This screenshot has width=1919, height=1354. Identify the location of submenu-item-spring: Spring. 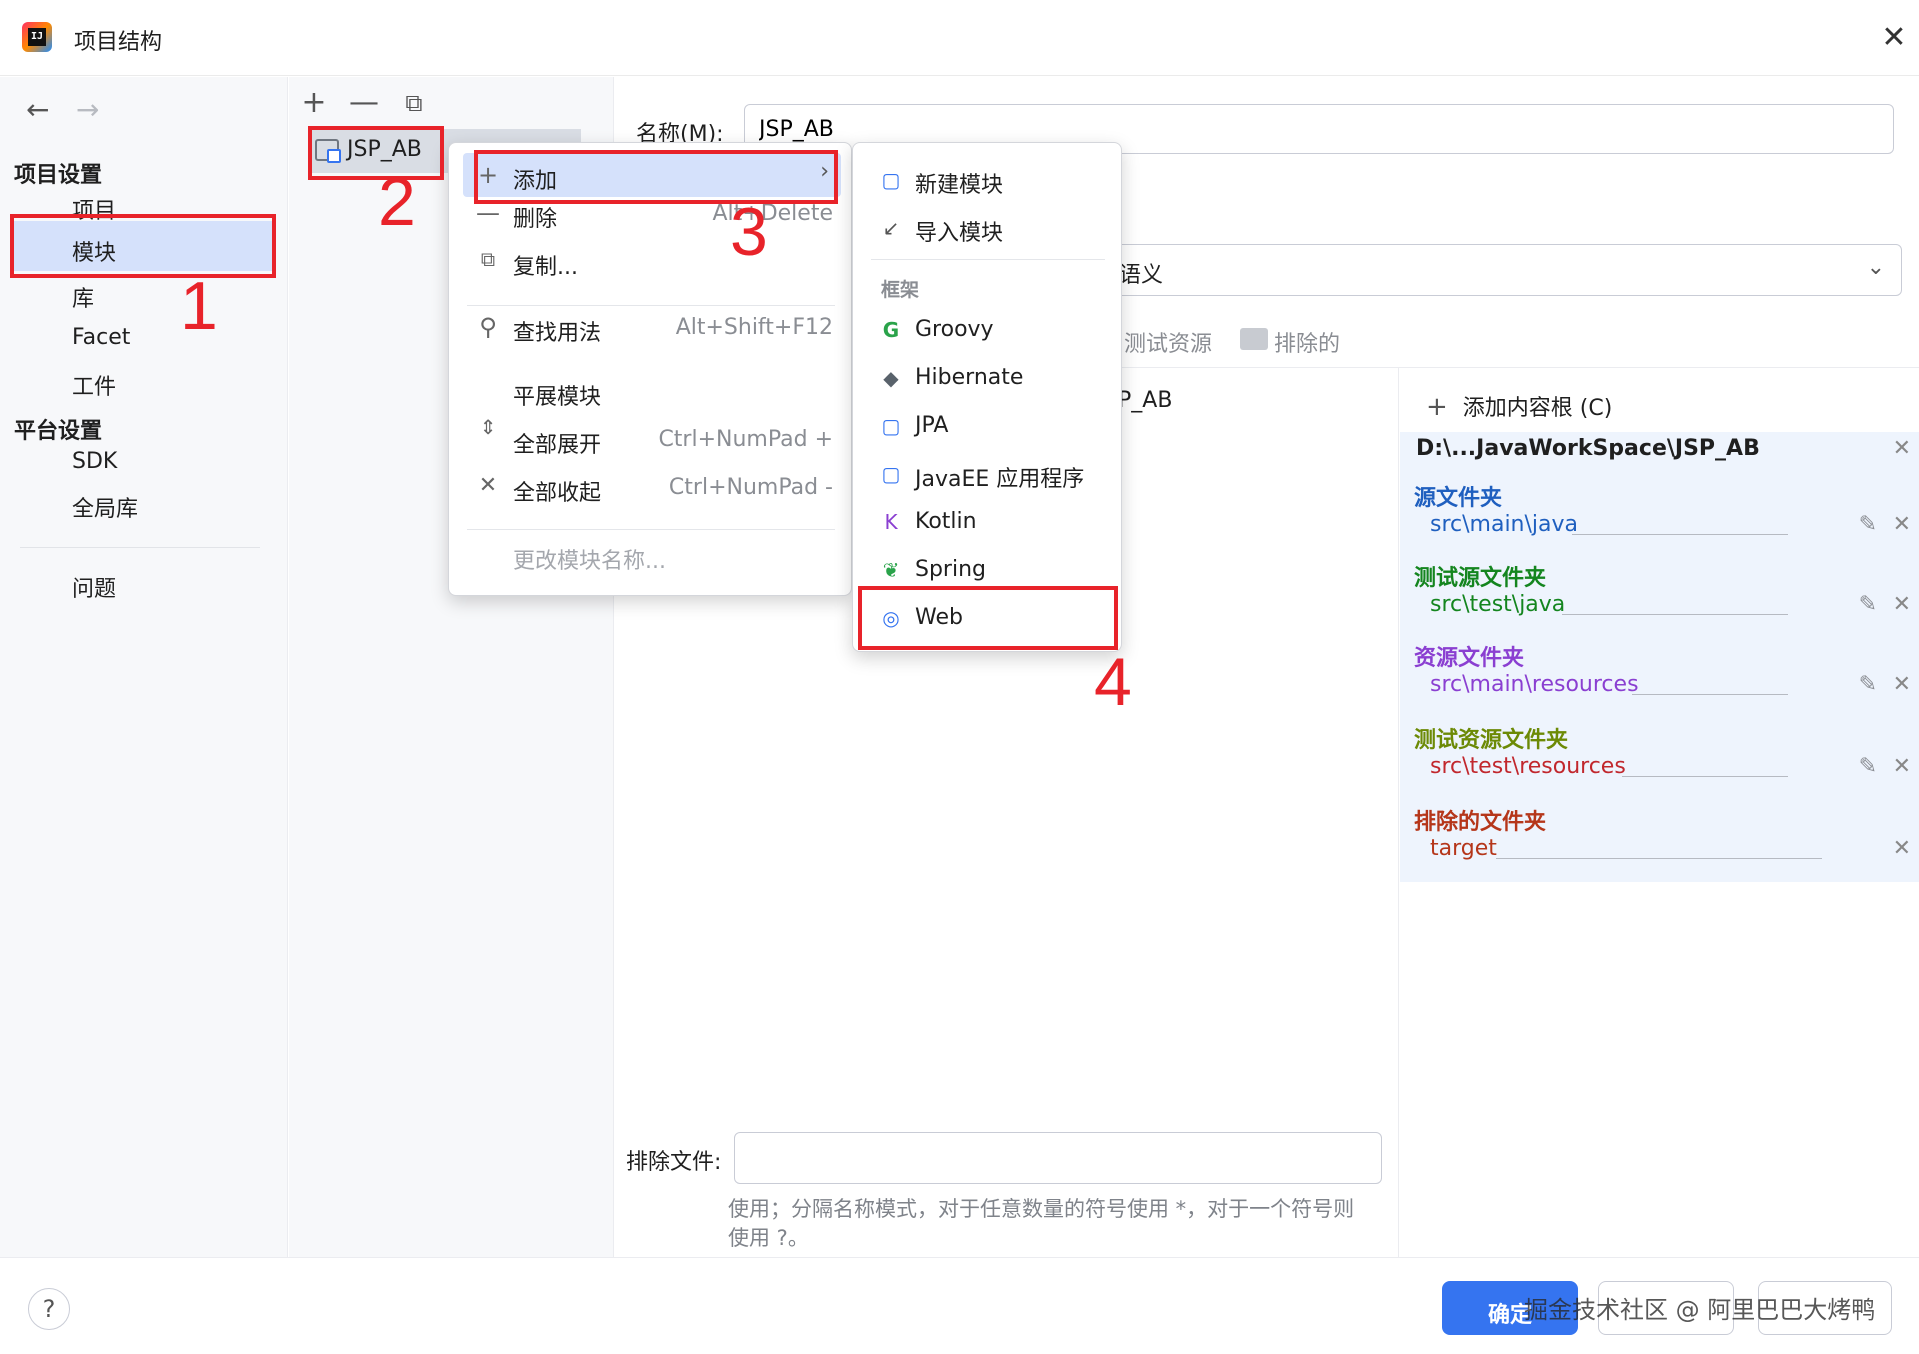
(950, 569).